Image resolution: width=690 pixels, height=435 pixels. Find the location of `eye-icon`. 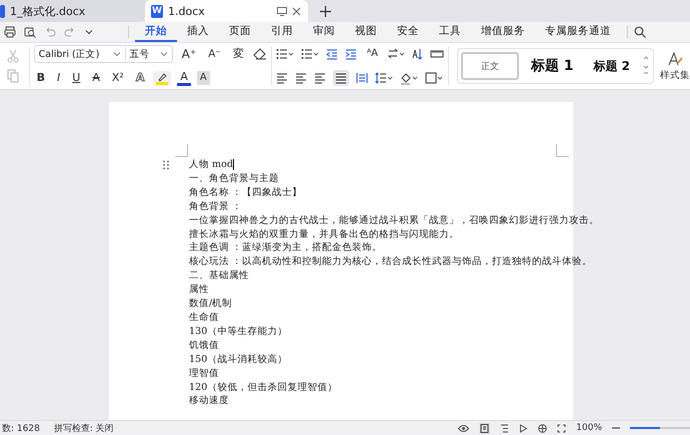

eye-icon is located at coordinates (464, 428).